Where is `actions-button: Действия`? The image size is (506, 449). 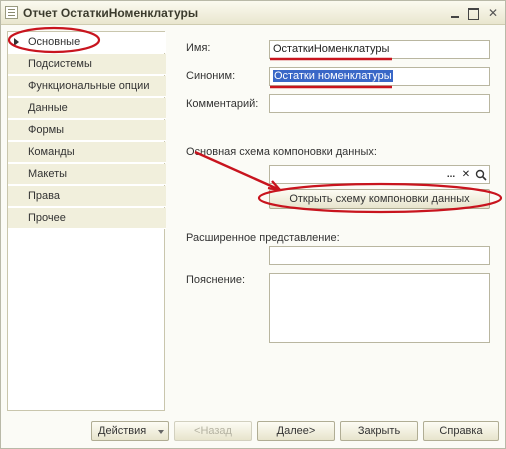 actions-button: Действия is located at coordinates (130, 431).